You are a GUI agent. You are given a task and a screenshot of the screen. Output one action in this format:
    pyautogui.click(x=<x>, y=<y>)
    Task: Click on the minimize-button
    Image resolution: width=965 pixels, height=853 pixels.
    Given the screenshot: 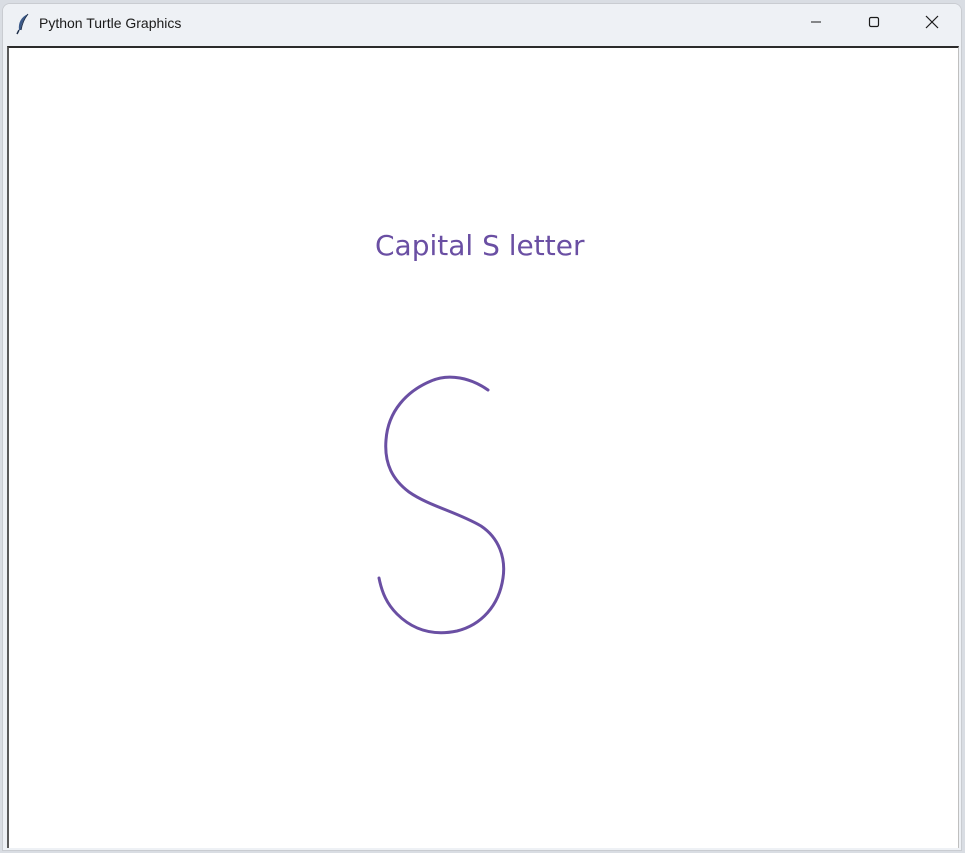 What is the action you would take?
    pyautogui.click(x=816, y=24)
    